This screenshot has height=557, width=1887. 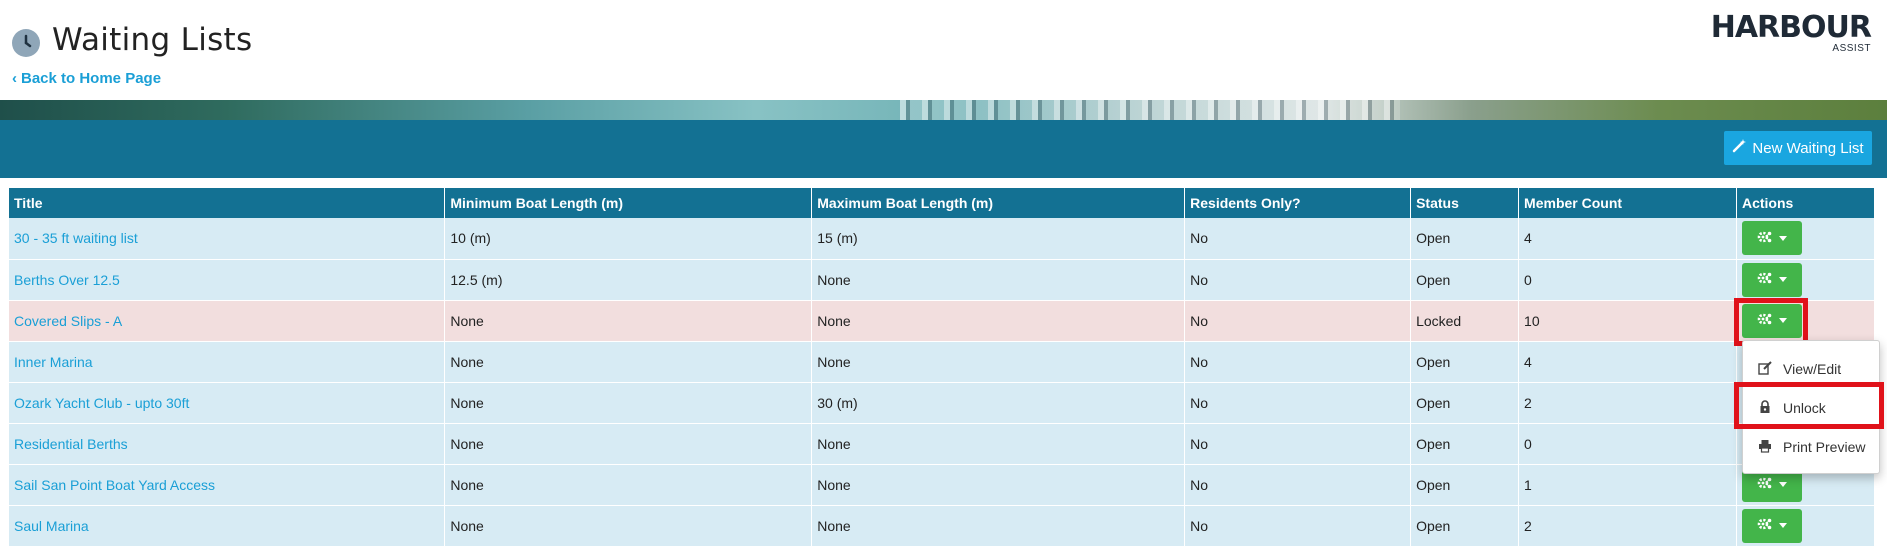 What do you see at coordinates (1150, 110) in the screenshot?
I see `banner-boats-overlay` at bounding box center [1150, 110].